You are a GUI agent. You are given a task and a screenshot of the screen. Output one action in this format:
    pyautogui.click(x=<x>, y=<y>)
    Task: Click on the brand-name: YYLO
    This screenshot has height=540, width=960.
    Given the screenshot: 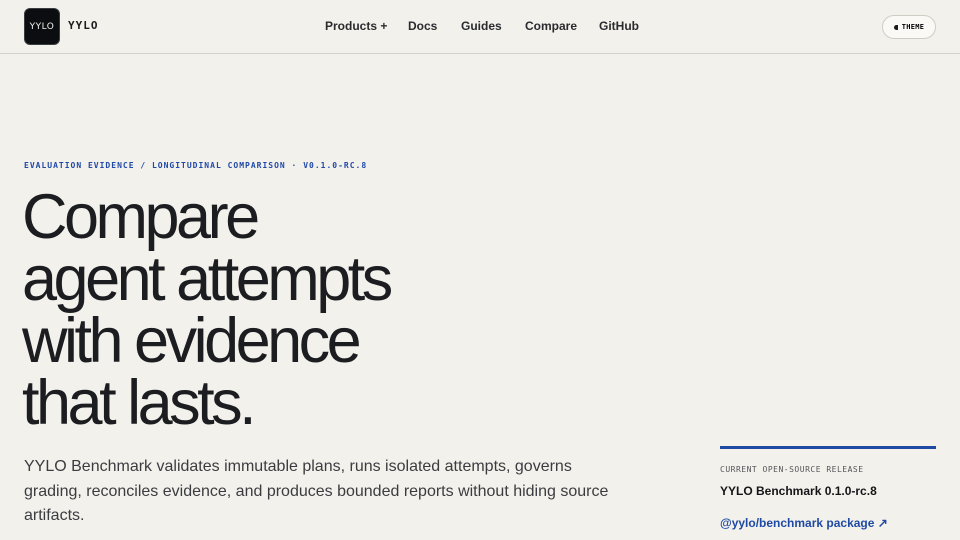 What is the action you would take?
    pyautogui.click(x=83, y=25)
    